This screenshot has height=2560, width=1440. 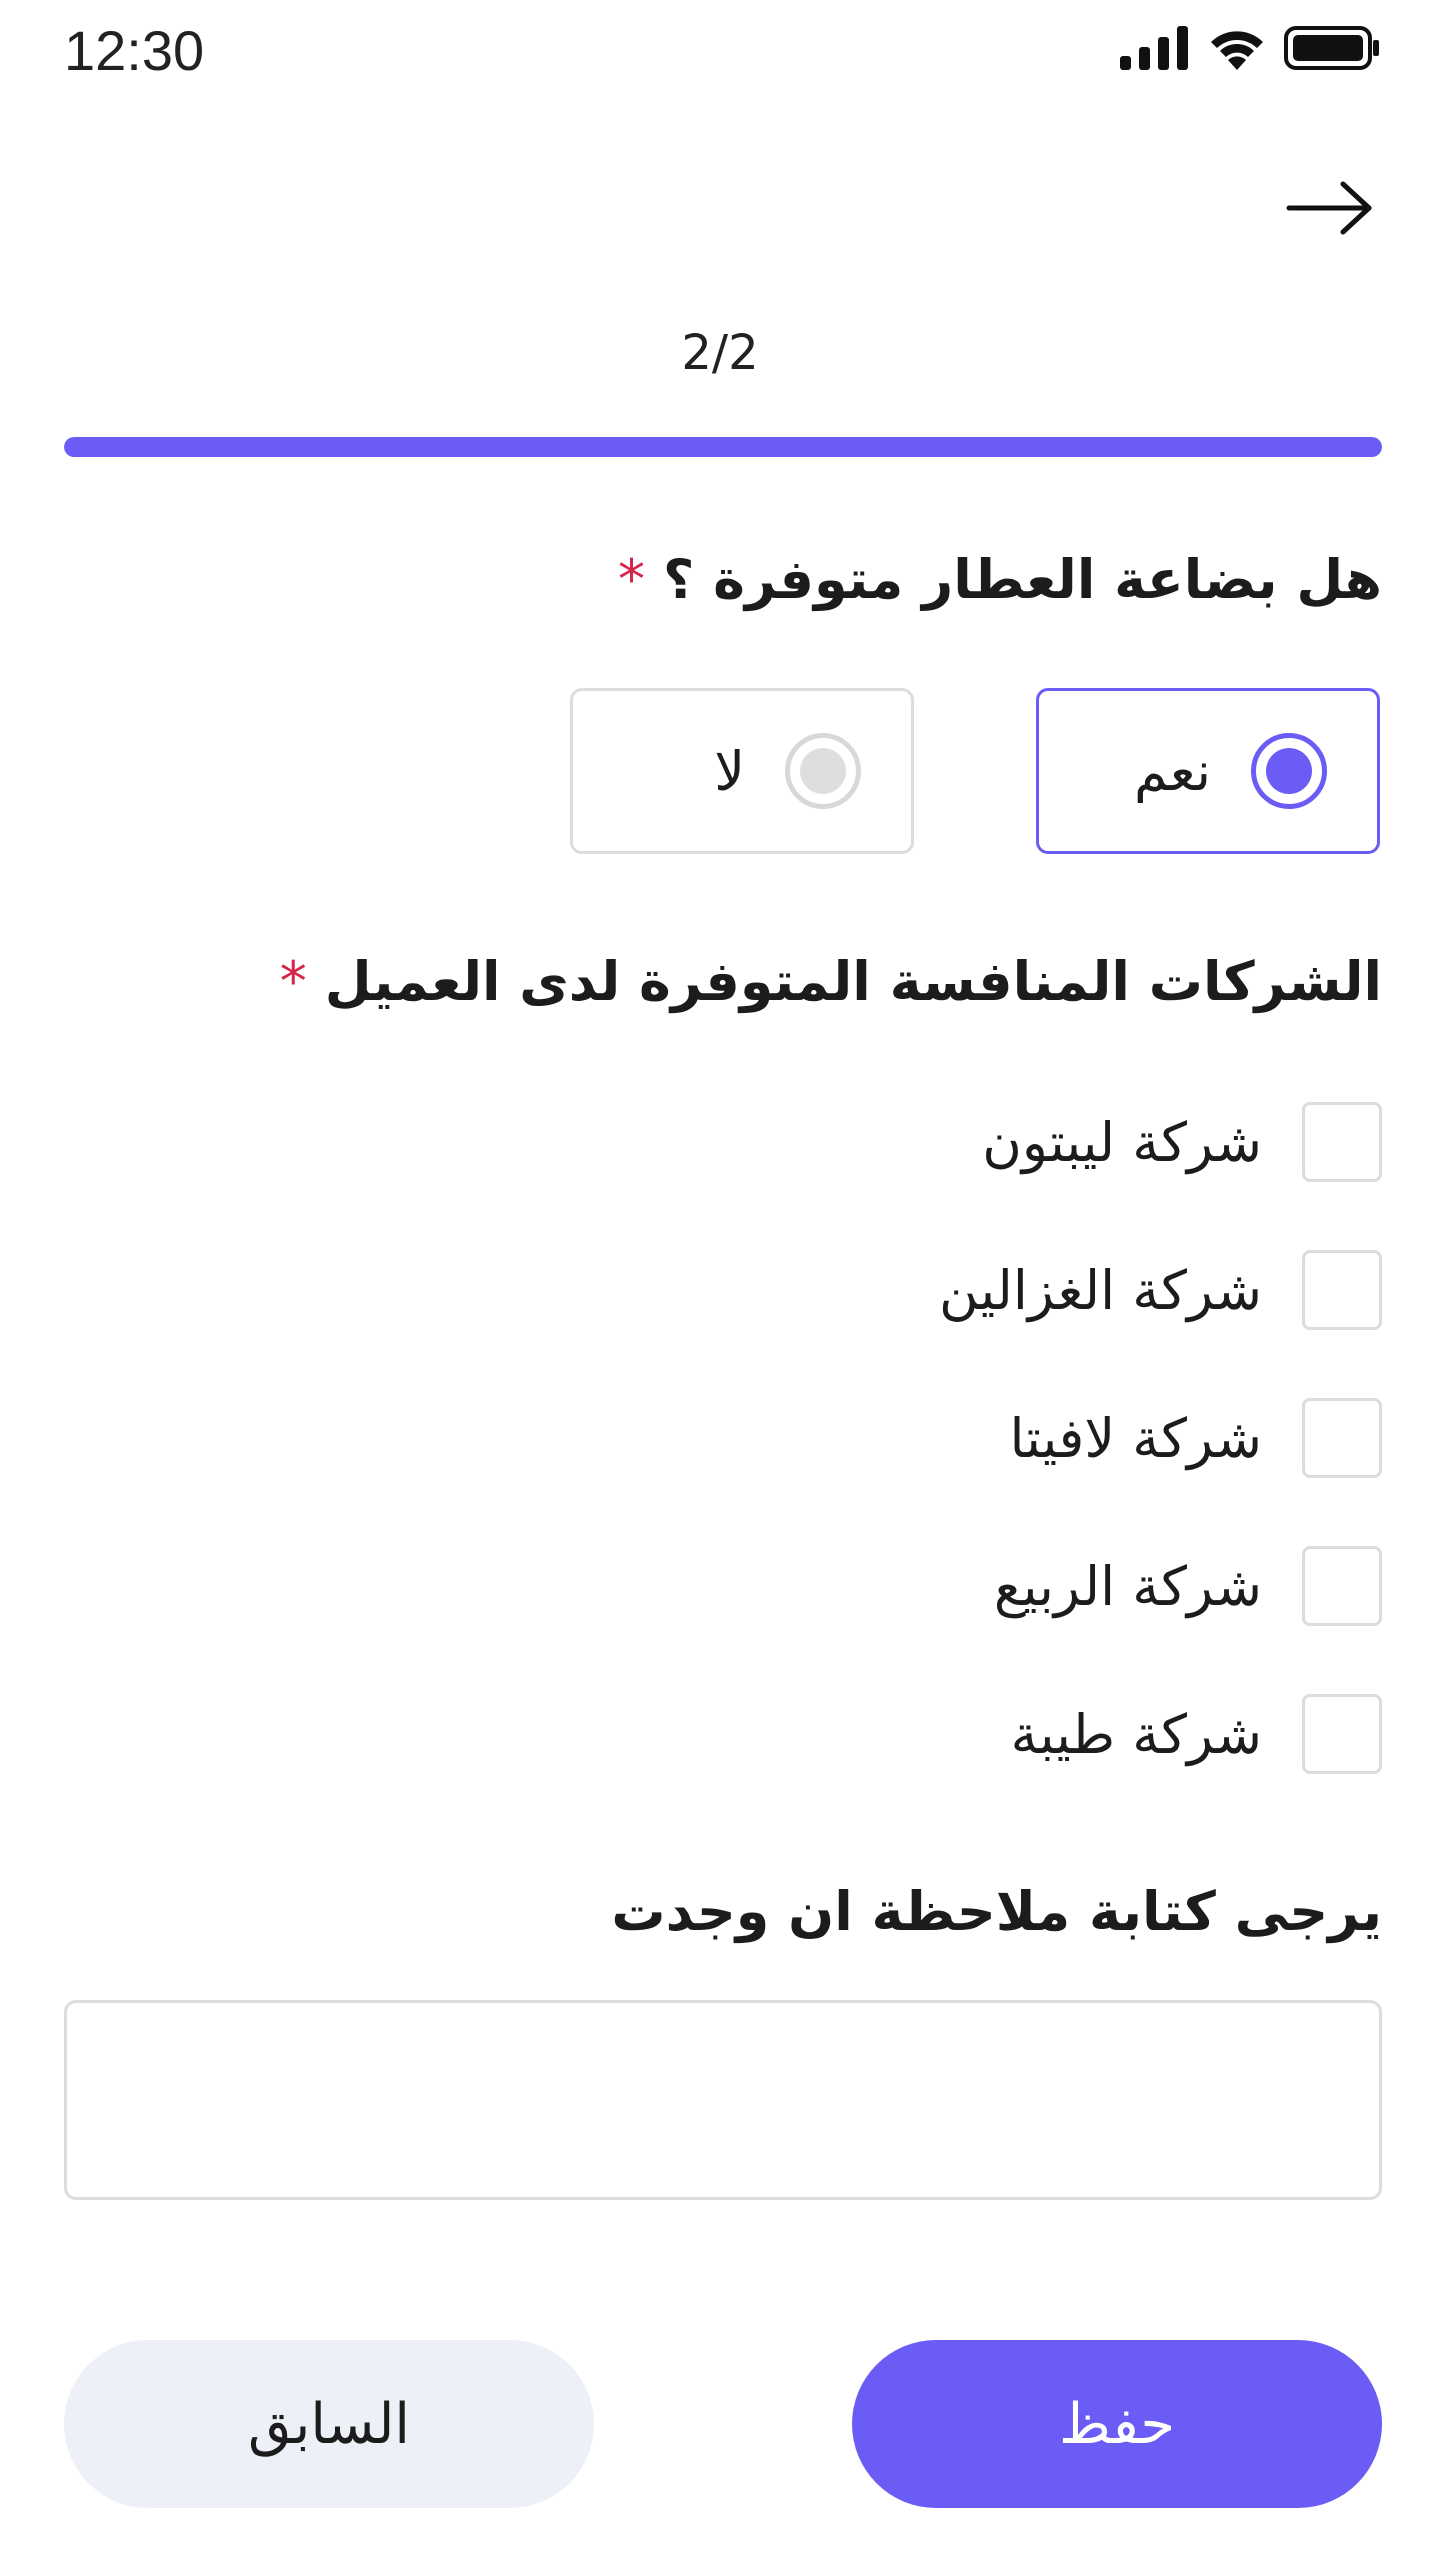 I want to click on note-input, so click(x=723, y=2100).